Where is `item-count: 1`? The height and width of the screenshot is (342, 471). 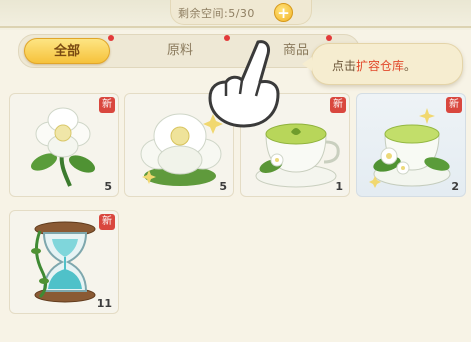
item-count: 1 is located at coordinates (339, 186).